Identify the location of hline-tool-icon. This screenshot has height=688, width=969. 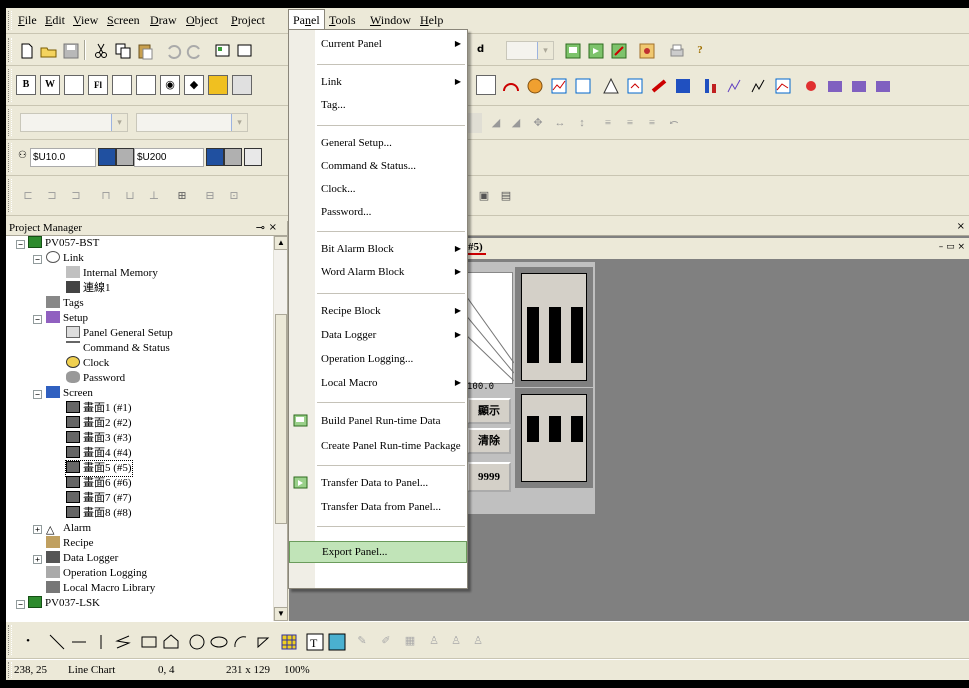
(78, 641).